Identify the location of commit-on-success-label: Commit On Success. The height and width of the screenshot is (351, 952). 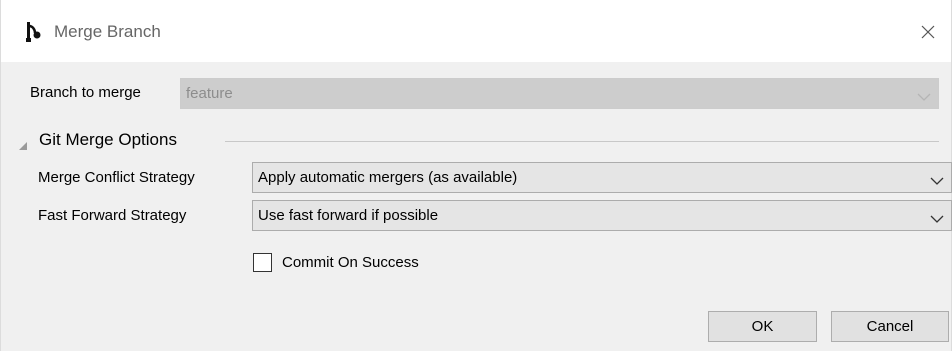
(350, 263).